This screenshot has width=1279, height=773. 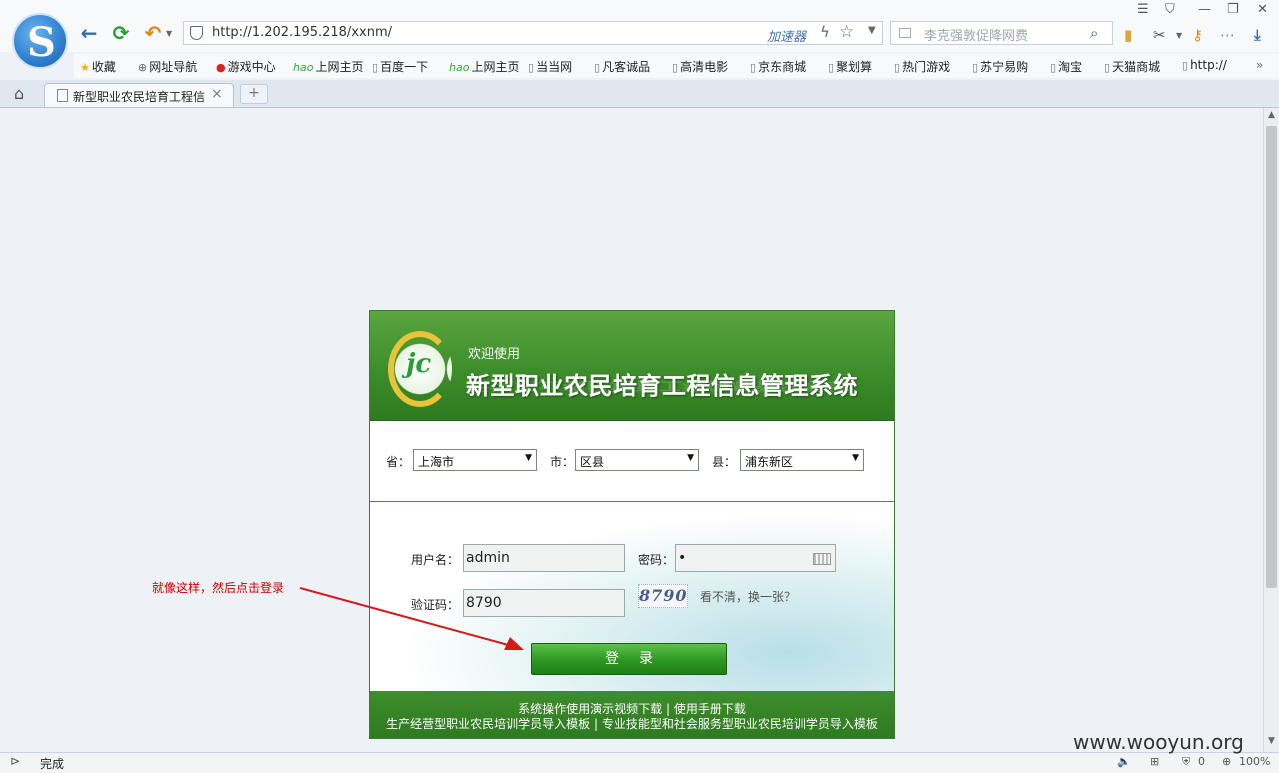 What do you see at coordinates (1186, 762) in the screenshot?
I see `adblock-icon: ⛨` at bounding box center [1186, 762].